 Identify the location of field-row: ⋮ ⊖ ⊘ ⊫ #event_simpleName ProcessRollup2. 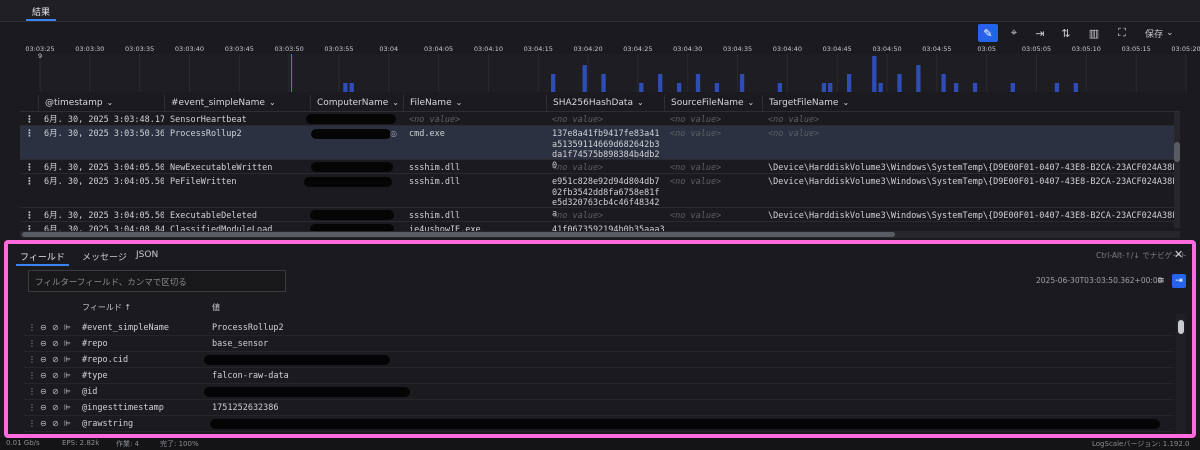
(599, 328).